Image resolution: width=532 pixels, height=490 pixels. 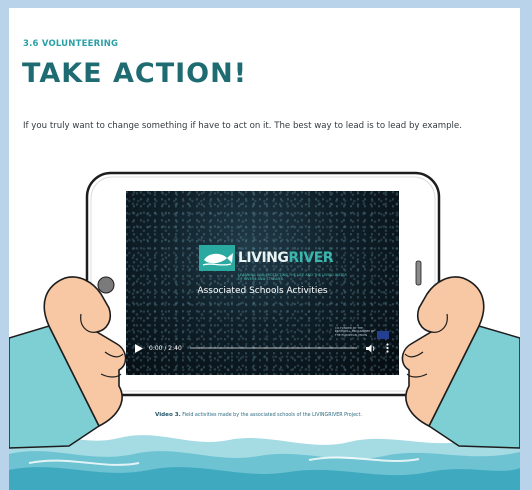 What do you see at coordinates (165, 348) in the screenshot?
I see `video-time: 0:00 / 2:40` at bounding box center [165, 348].